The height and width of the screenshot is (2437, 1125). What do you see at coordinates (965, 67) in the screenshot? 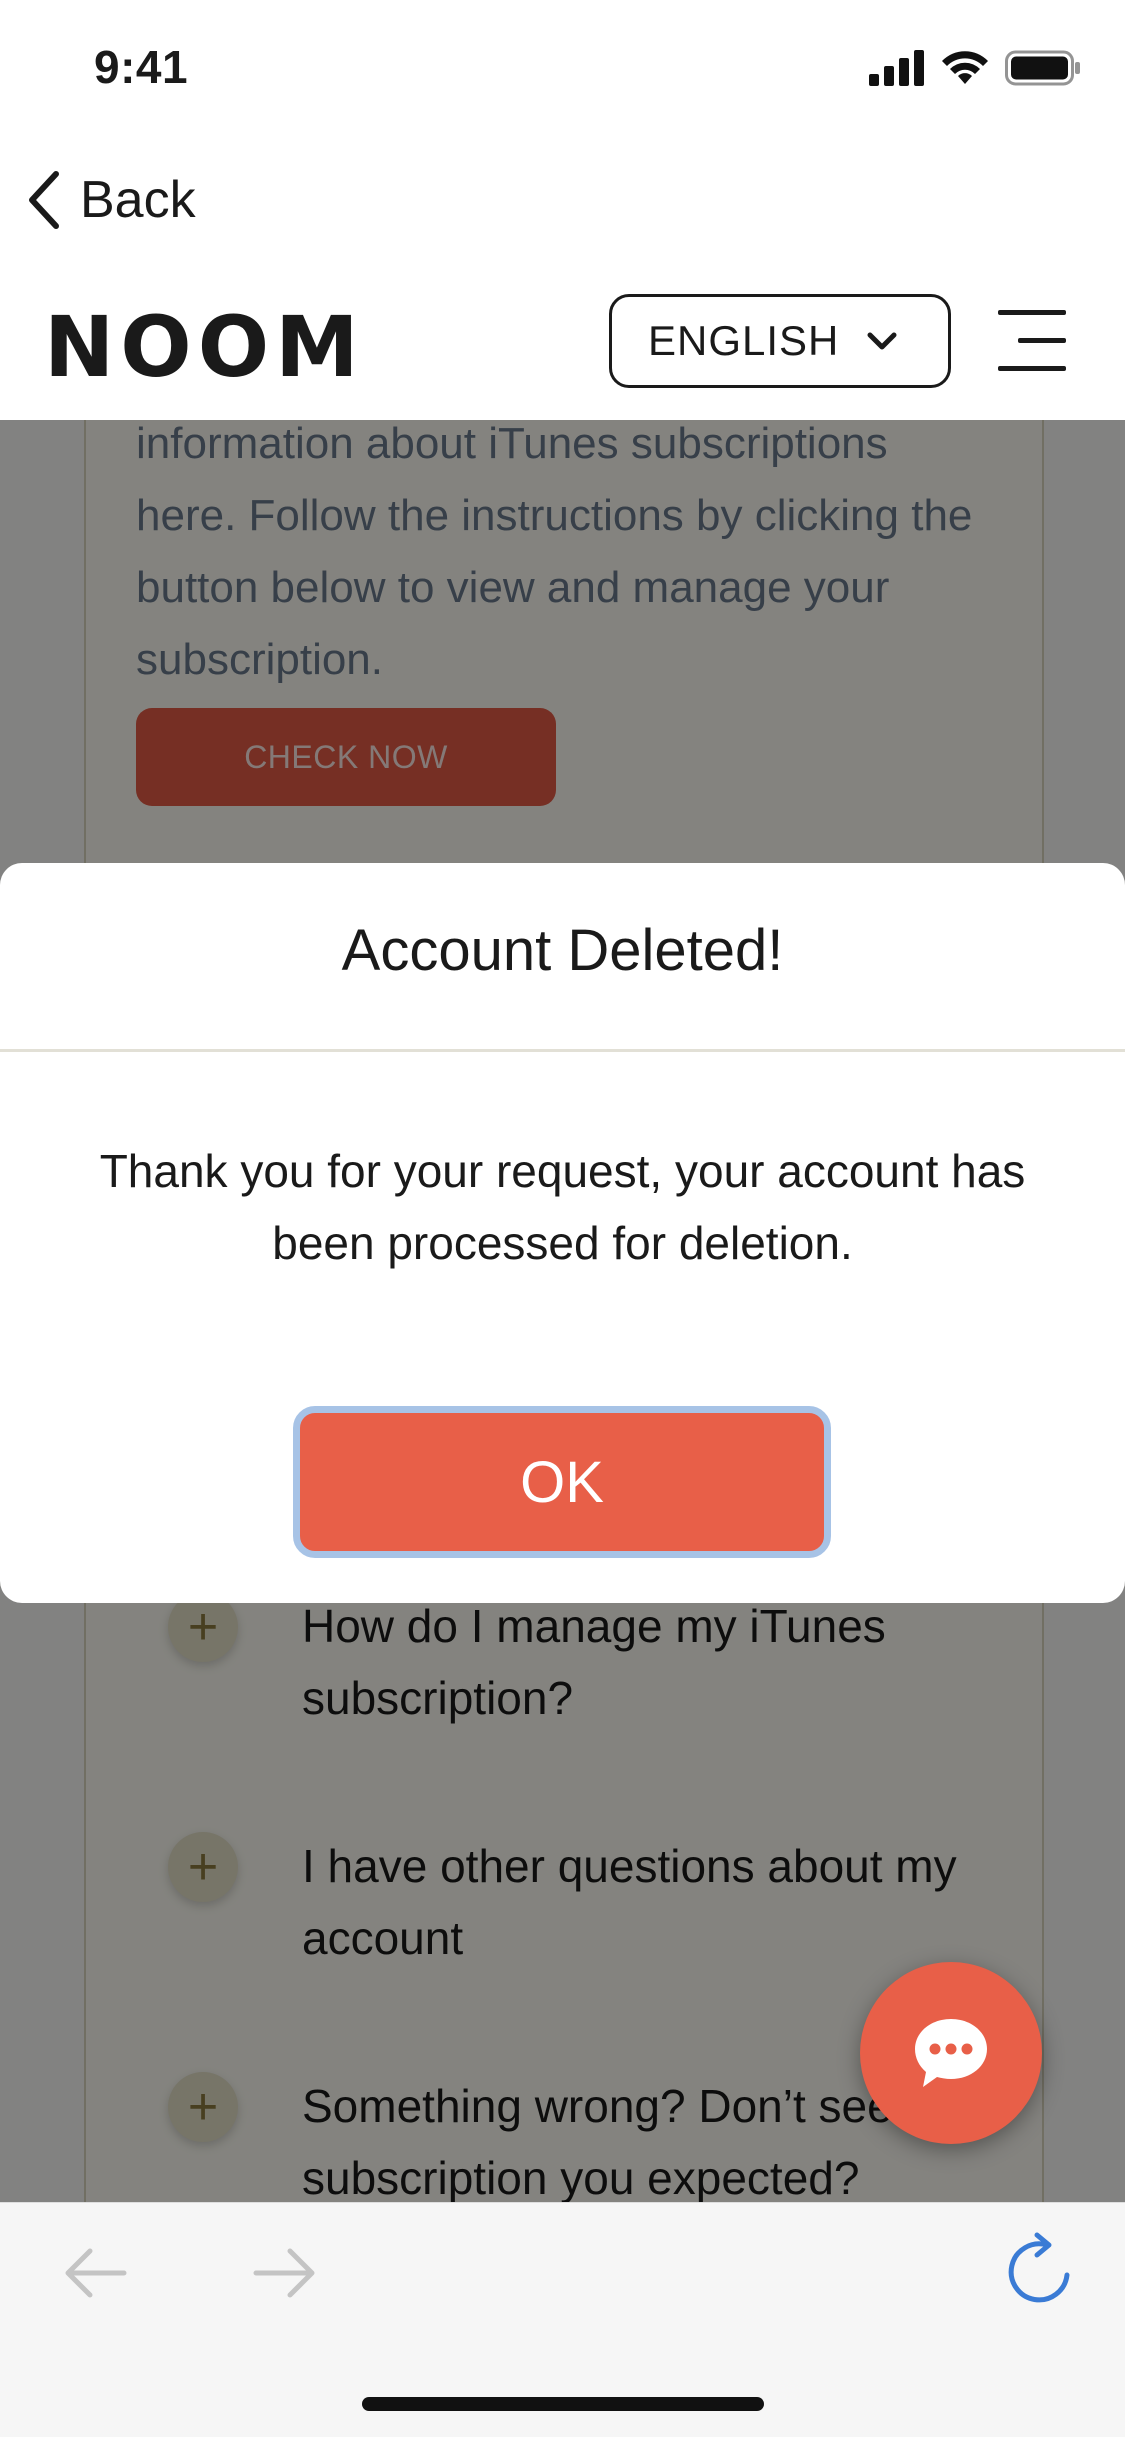
I see `wifi-icon` at bounding box center [965, 67].